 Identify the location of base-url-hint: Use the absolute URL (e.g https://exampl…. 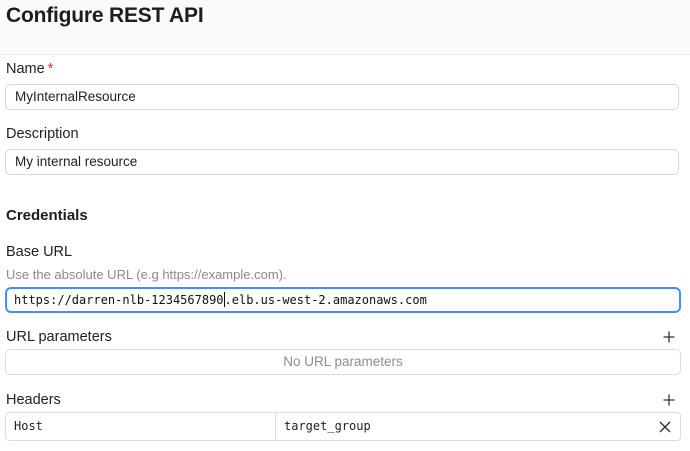
(146, 274).